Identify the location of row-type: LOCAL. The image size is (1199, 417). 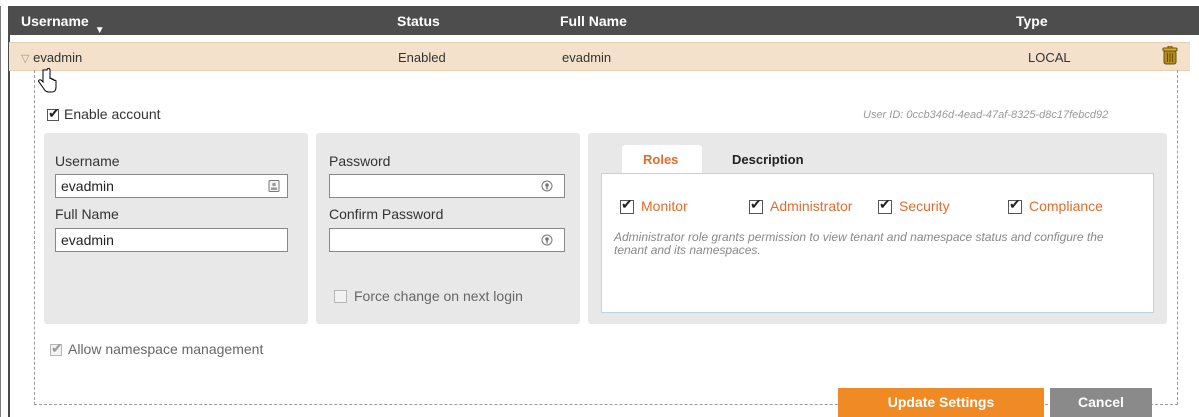
(1049, 57).